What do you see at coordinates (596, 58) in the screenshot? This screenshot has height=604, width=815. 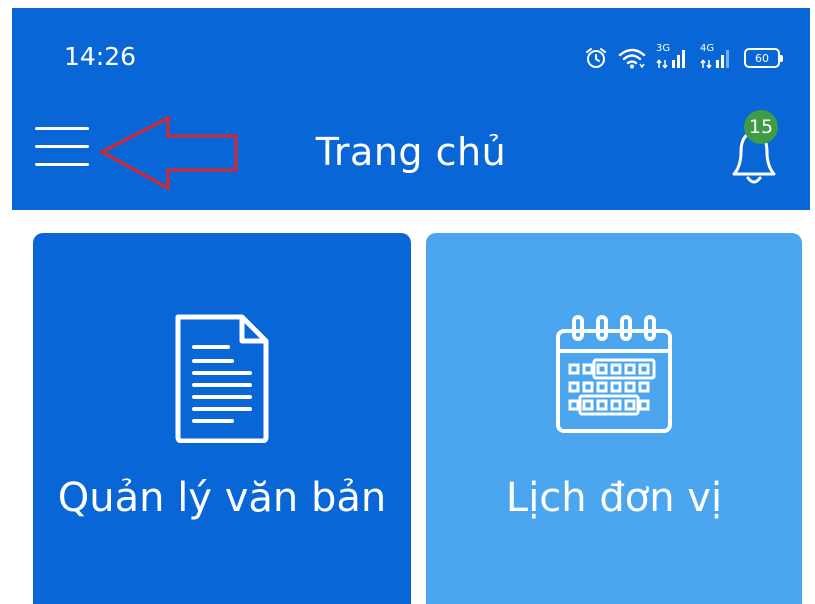 I see `alarm-icon` at bounding box center [596, 58].